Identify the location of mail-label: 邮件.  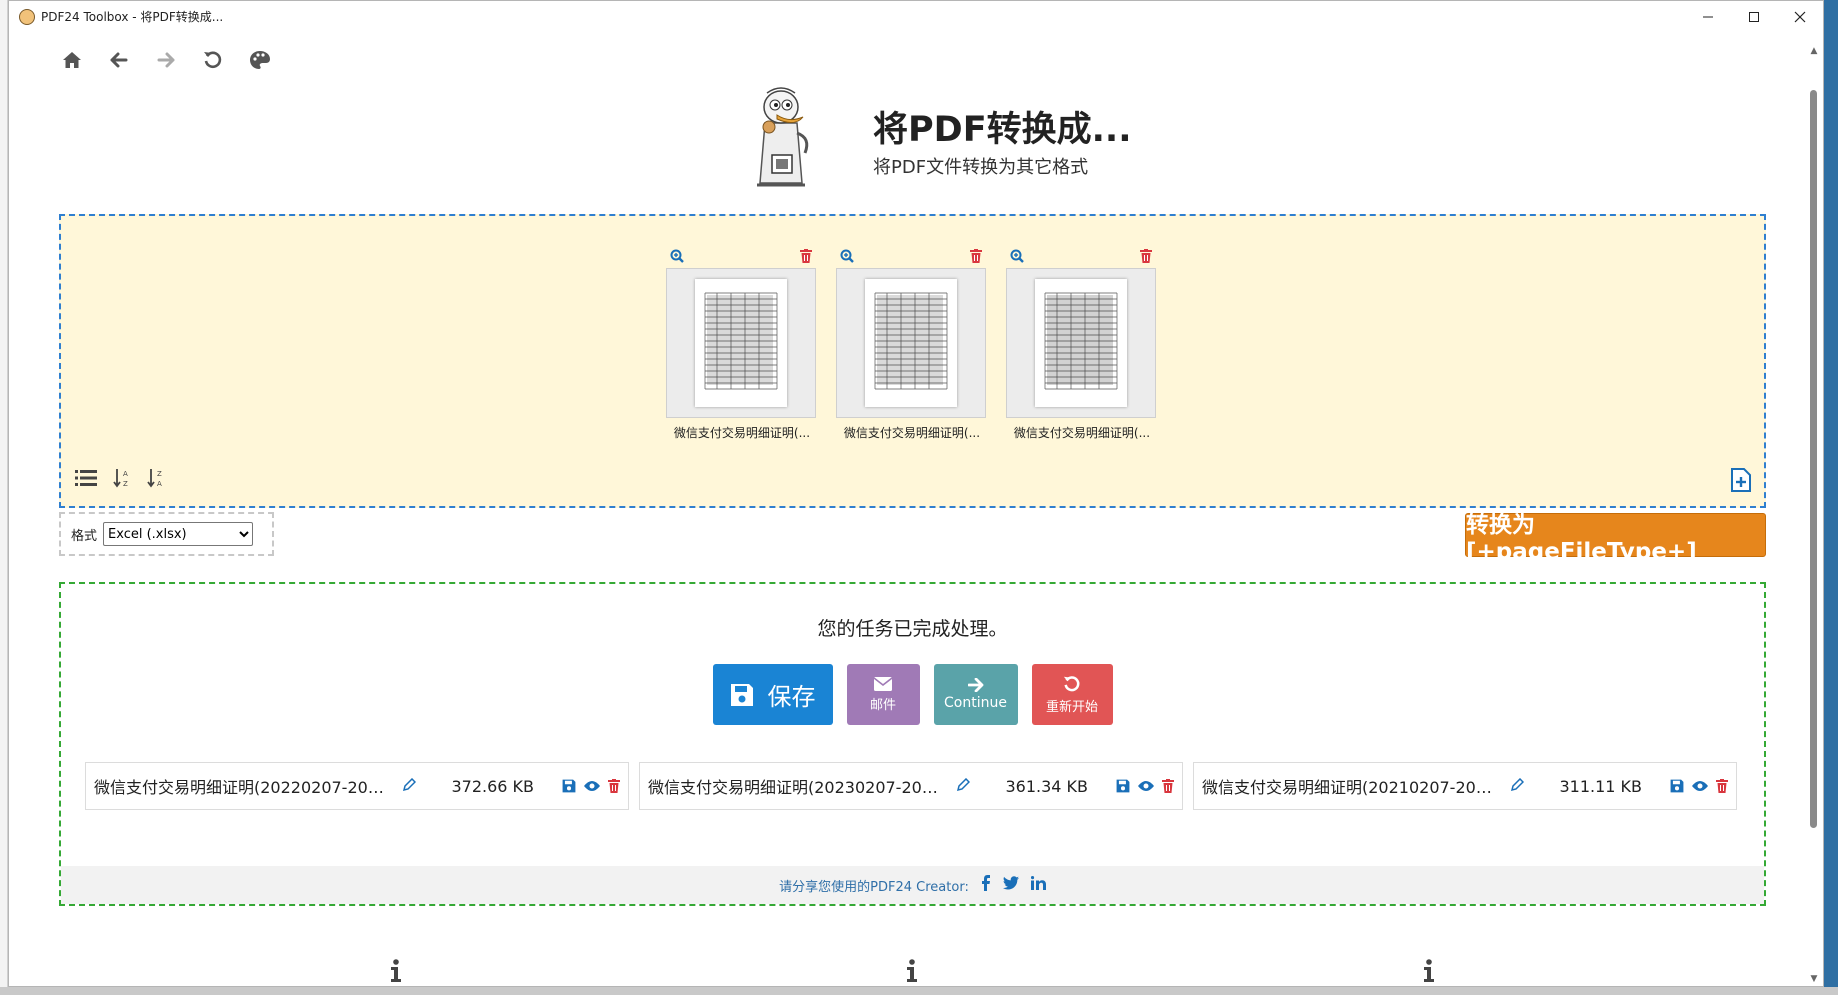
(882, 705).